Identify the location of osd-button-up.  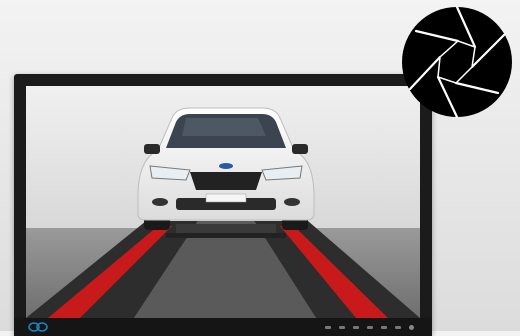
(342, 327).